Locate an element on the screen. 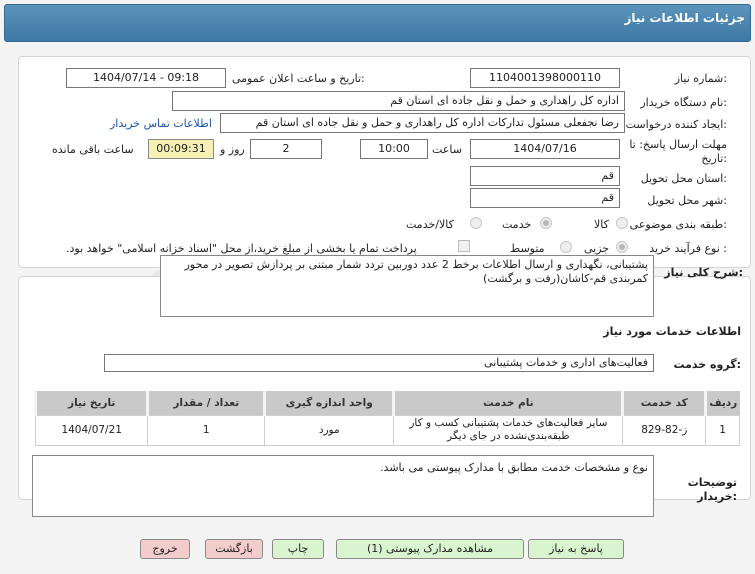  category-label: طبقه بندی موضوعی: is located at coordinates (678, 224).